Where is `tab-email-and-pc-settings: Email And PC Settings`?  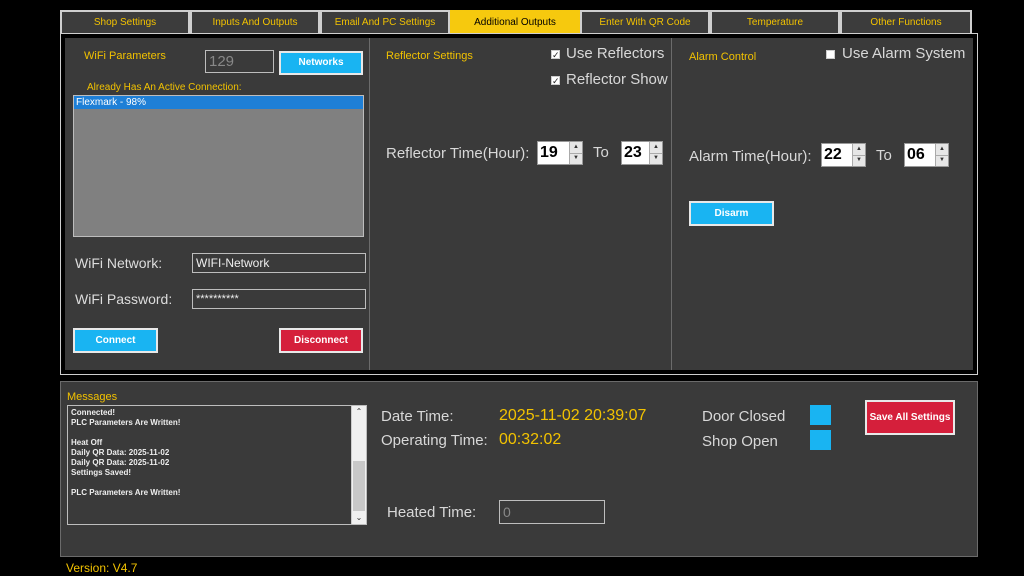
tab-email-and-pc-settings: Email And PC Settings is located at coordinates (385, 21).